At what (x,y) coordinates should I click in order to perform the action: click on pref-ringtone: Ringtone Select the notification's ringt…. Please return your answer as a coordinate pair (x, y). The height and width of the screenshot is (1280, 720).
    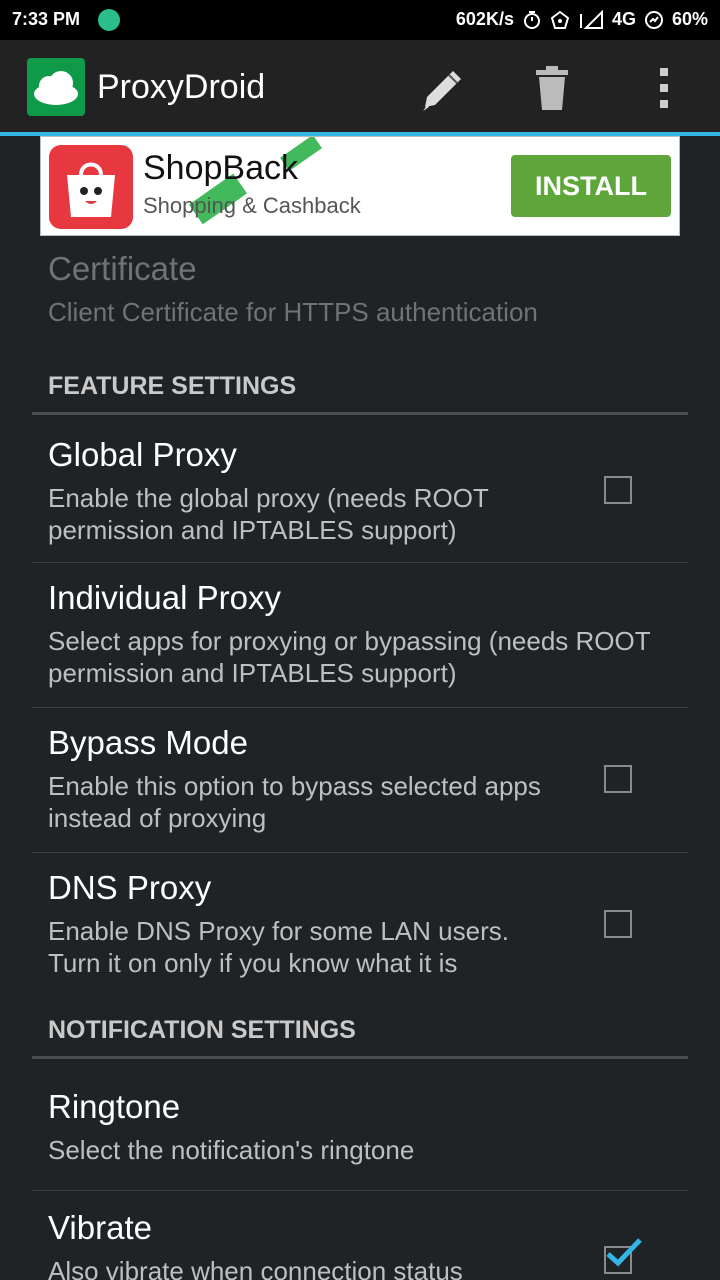
    Looking at the image, I should click on (360, 1129).